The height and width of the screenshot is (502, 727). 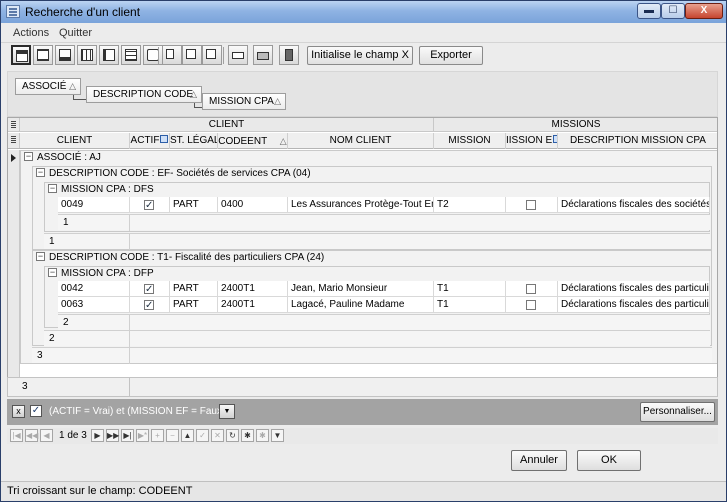 I want to click on filter-enabled-checkbox: ✓, so click(x=36, y=411).